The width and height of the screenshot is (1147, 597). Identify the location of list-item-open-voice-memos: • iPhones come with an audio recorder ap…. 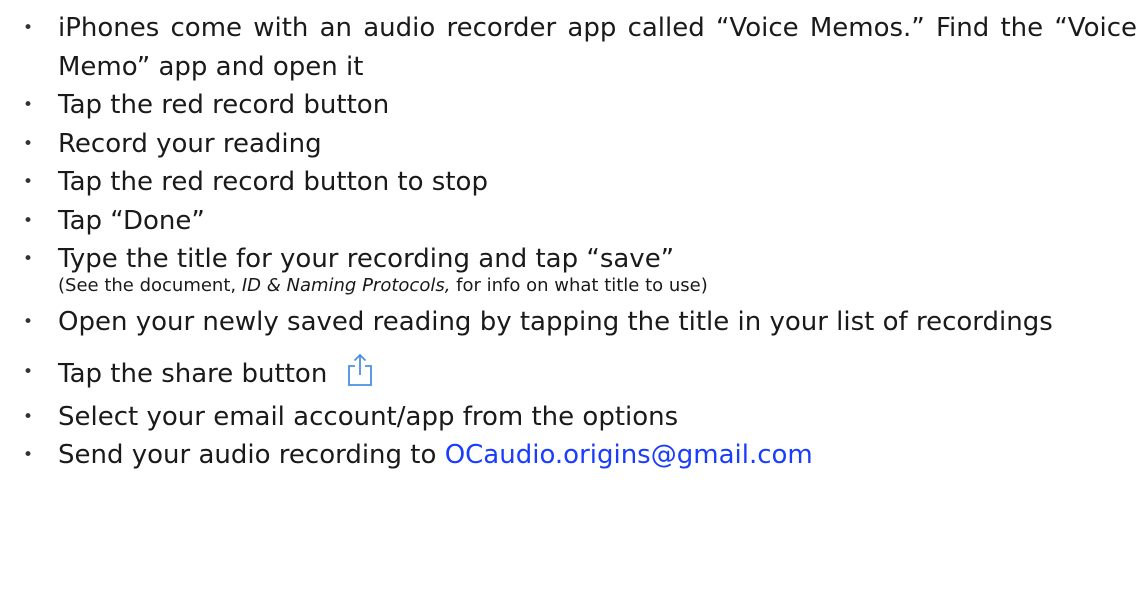
(573, 47).